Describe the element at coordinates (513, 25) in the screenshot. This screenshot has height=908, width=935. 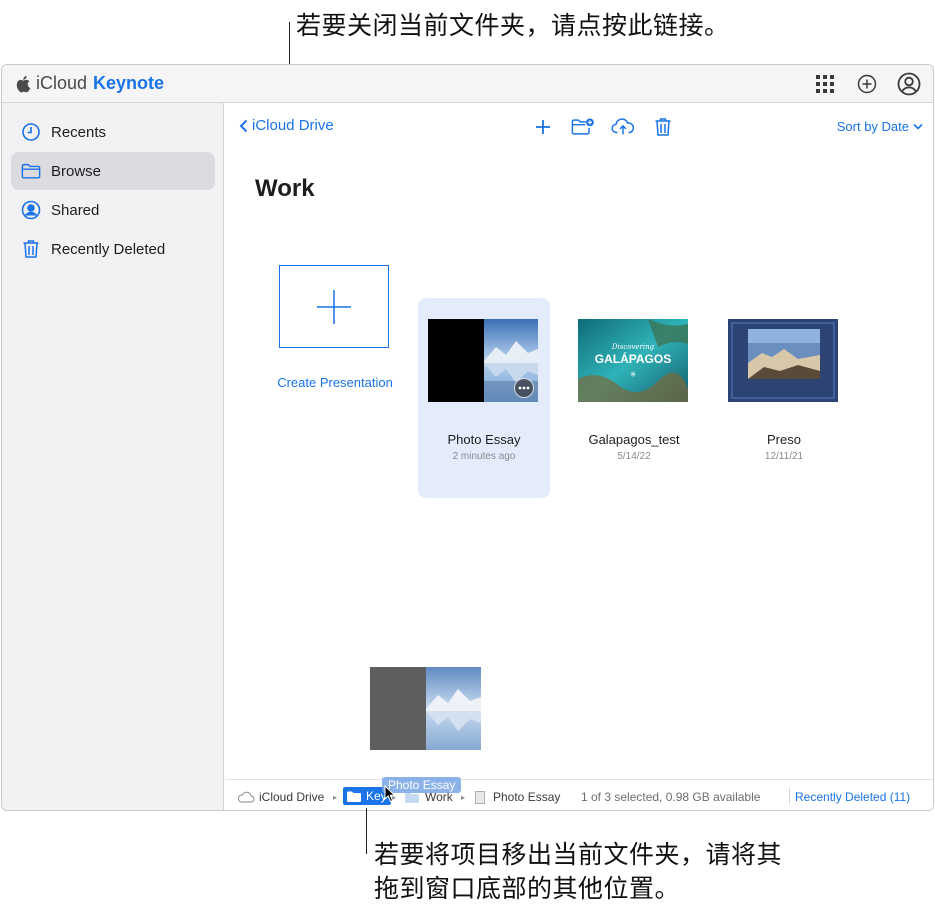
I see `annotation-top: 若要关闭当前文件夹，请点按此链接。` at that location.